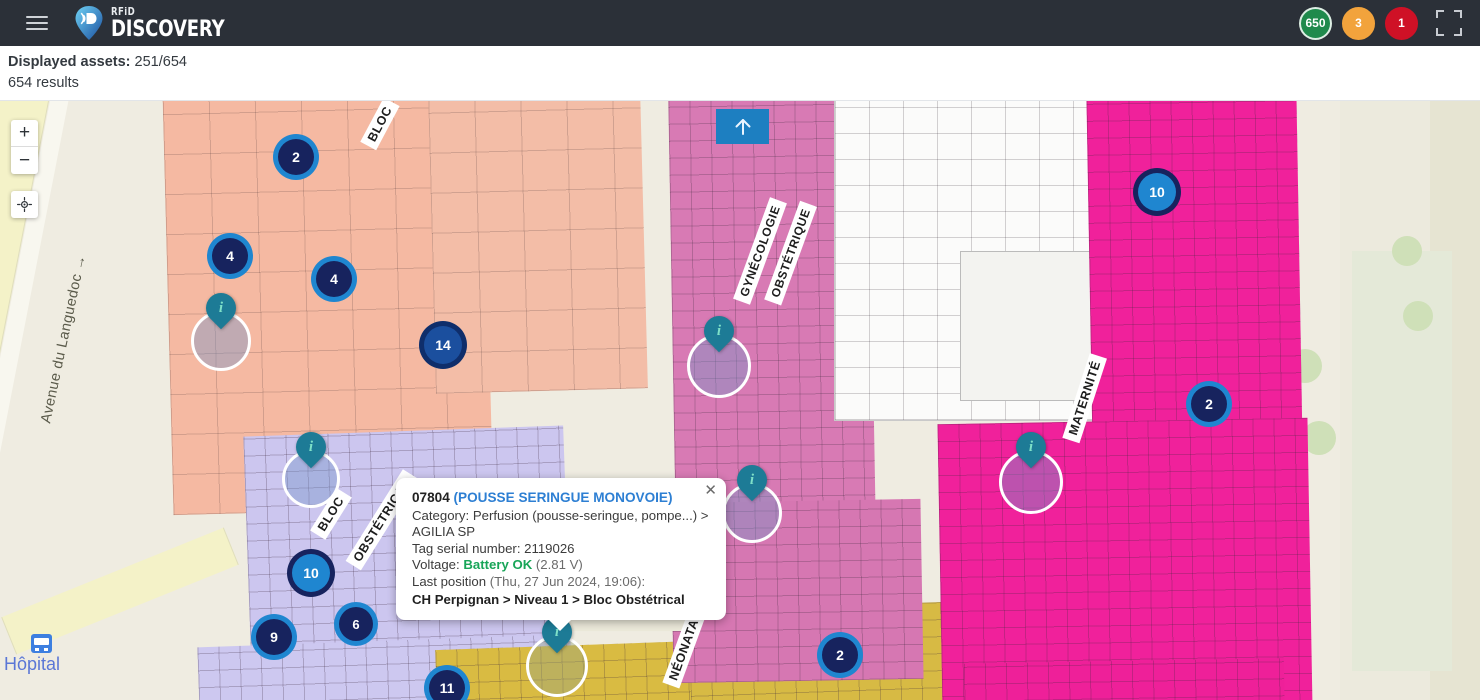  Describe the element at coordinates (1315, 23) in the screenshot. I see `kpi-ok-badge: 650` at that location.